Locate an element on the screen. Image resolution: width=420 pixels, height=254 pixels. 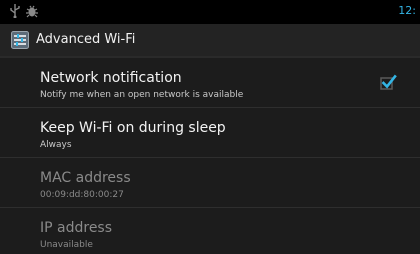
page-title: Advanced Wi-Fi is located at coordinates (86, 39).